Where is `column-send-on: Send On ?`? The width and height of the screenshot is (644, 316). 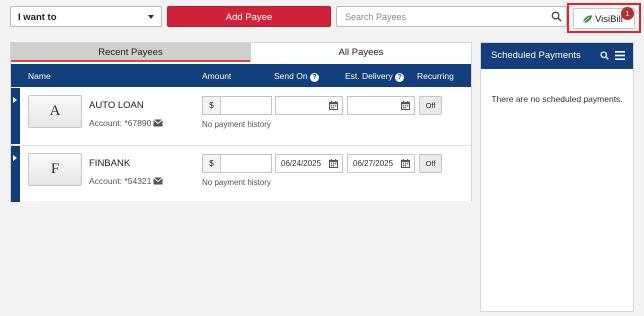
column-send-on: Send On ? is located at coordinates (296, 76).